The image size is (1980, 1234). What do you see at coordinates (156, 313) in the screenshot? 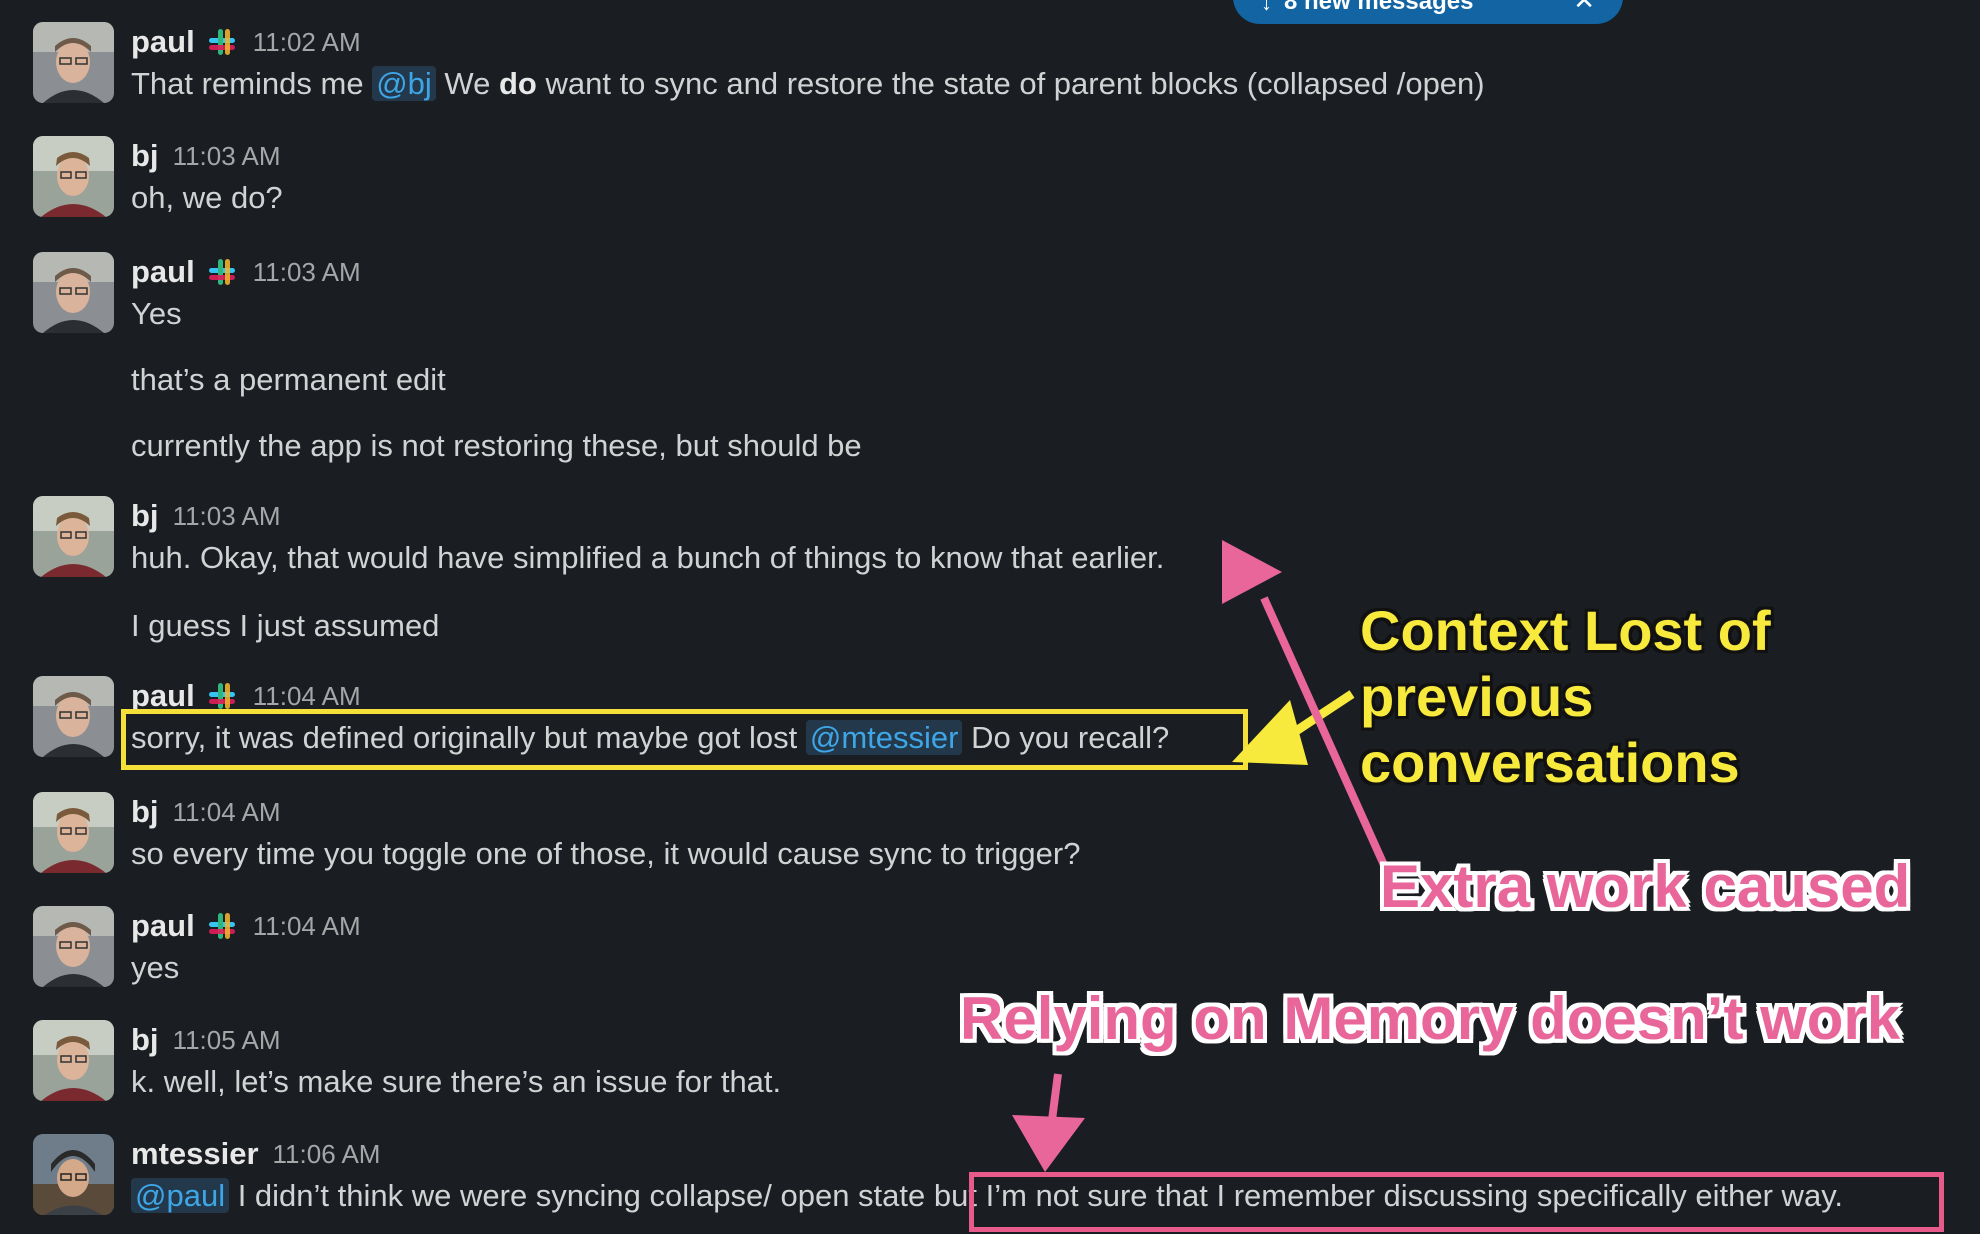
I see `message-text: Yes` at bounding box center [156, 313].